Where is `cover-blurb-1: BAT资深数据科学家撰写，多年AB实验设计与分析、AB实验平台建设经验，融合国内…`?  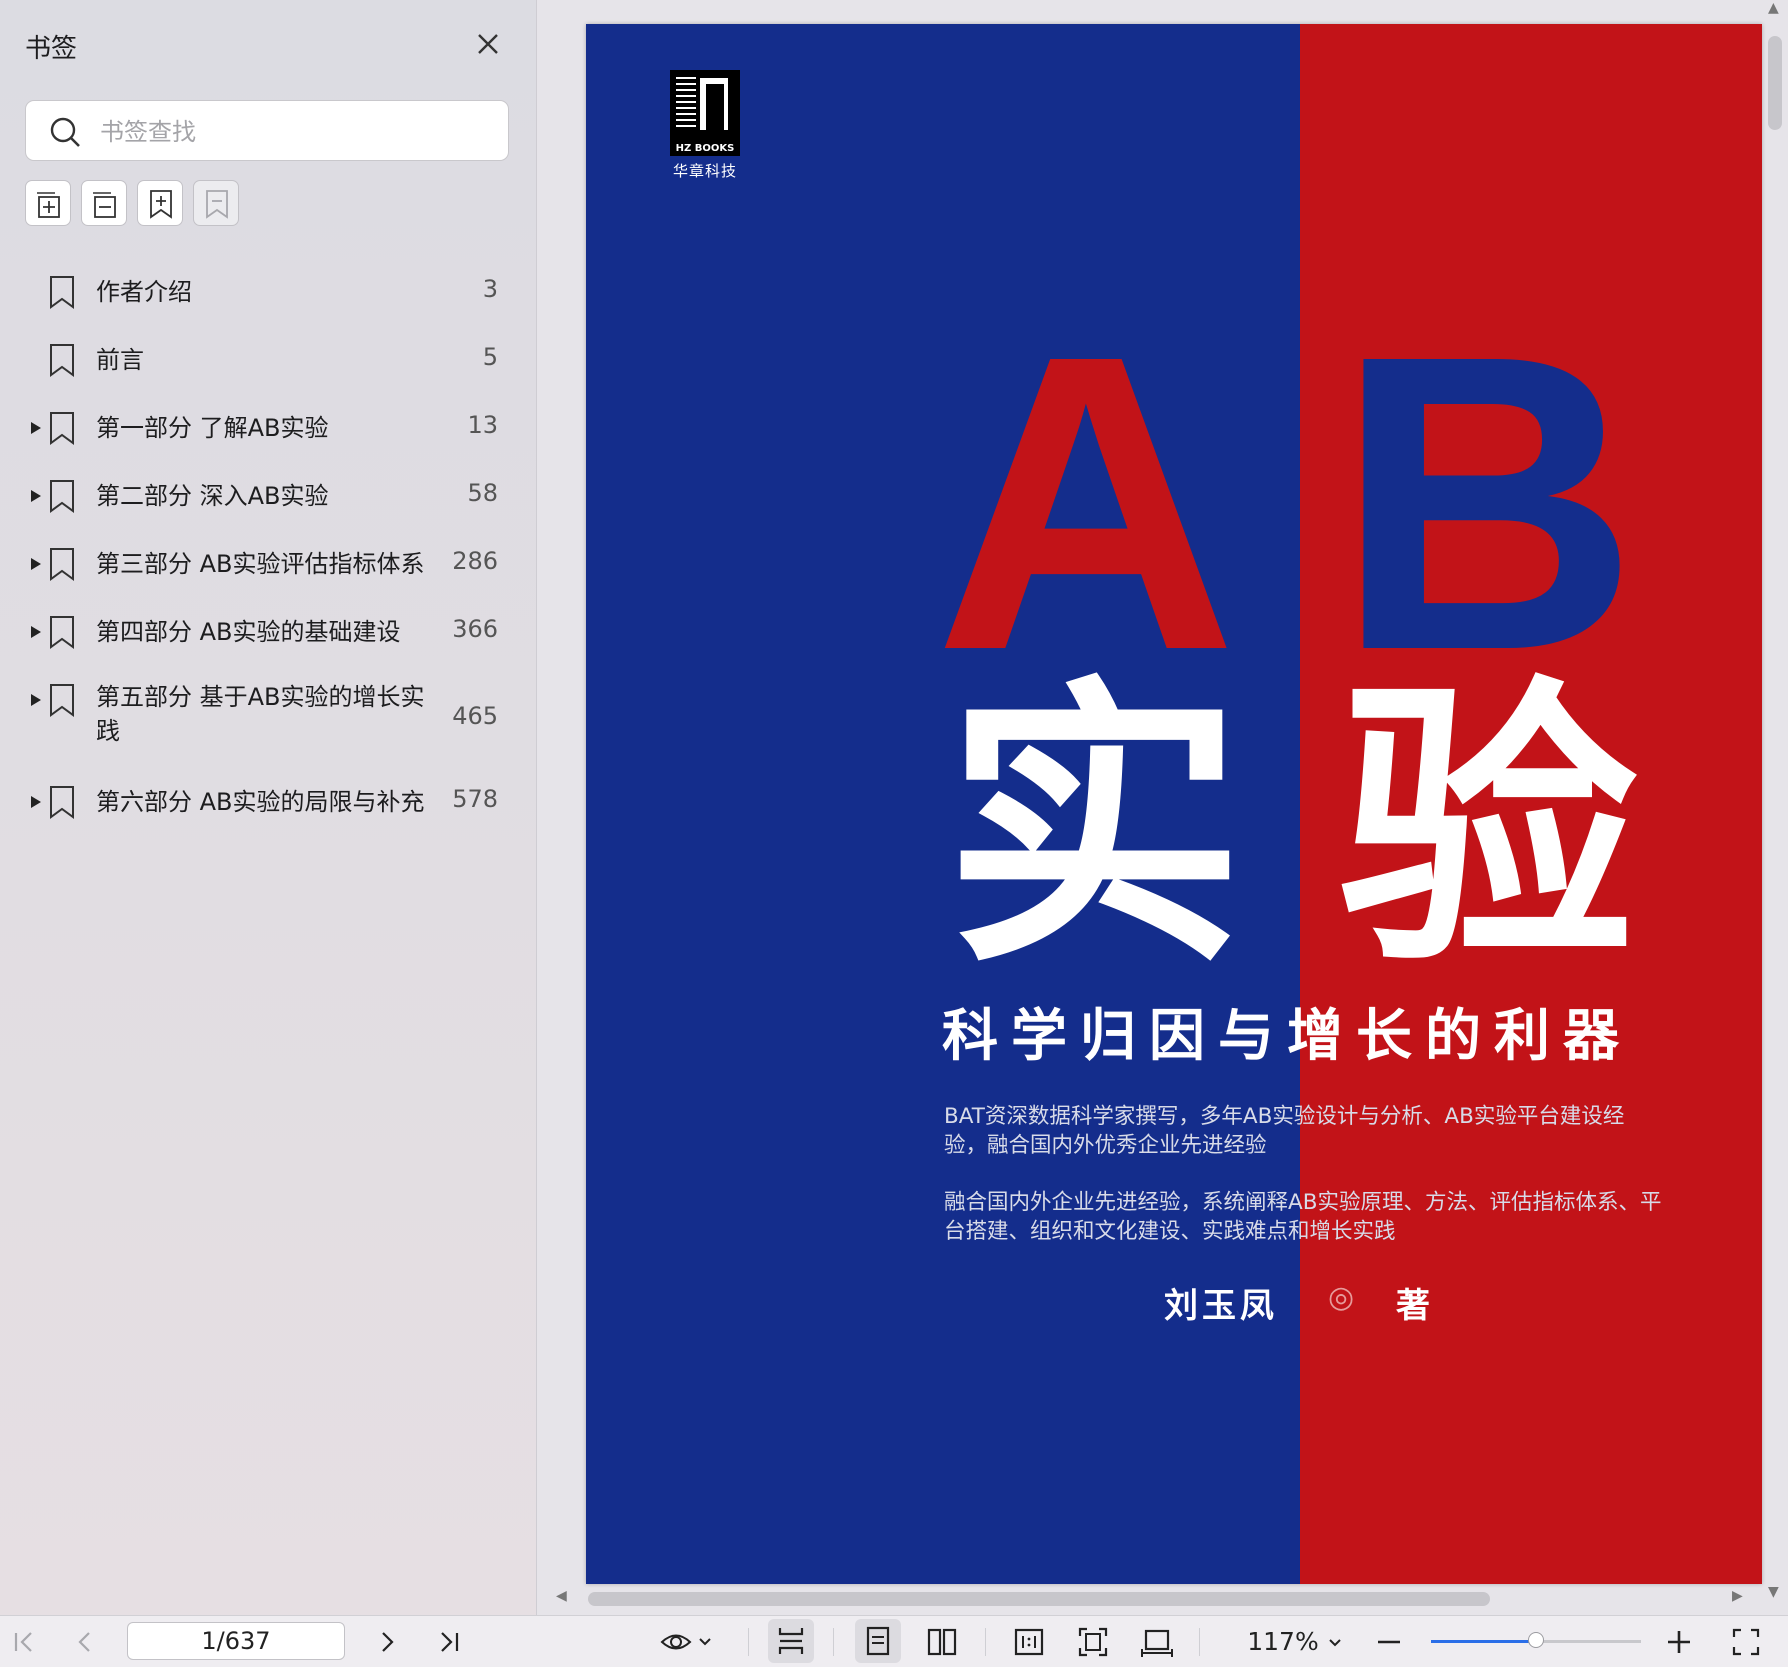 cover-blurb-1: BAT资深数据科学家撰写，多年AB实验设计与分析、AB实验平台建设经验，融合国内… is located at coordinates (1284, 1131).